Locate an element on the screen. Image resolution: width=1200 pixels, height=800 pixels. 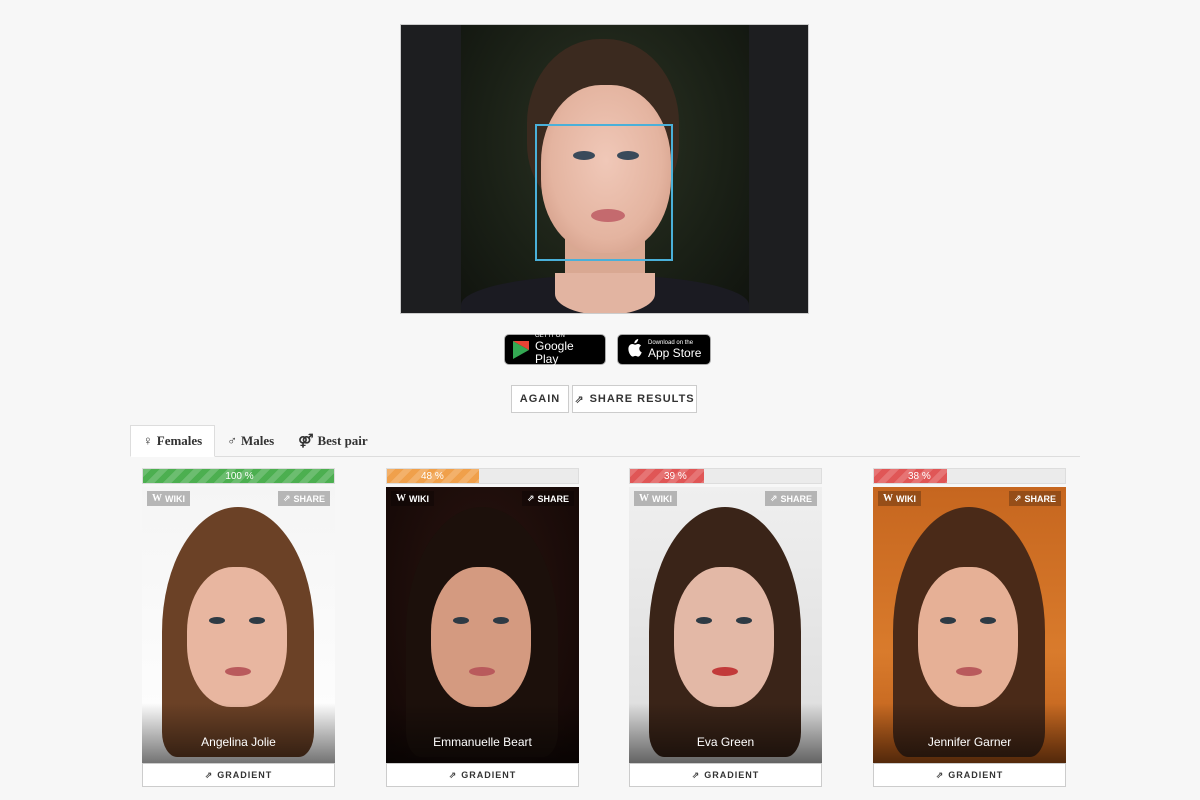
similarity-percent: 38 % is located at coordinates (919, 476).